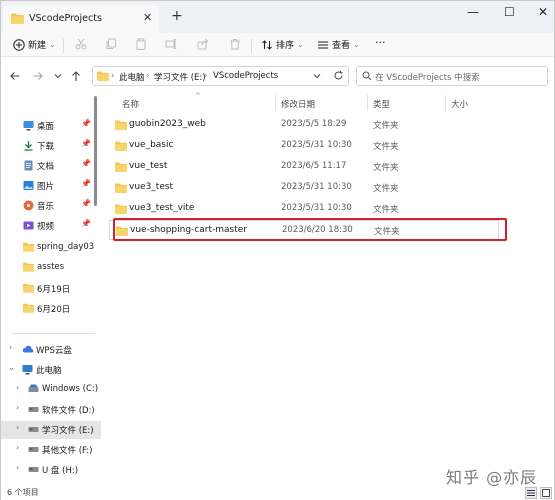  I want to click on column-header-name: 名称, so click(130, 104).